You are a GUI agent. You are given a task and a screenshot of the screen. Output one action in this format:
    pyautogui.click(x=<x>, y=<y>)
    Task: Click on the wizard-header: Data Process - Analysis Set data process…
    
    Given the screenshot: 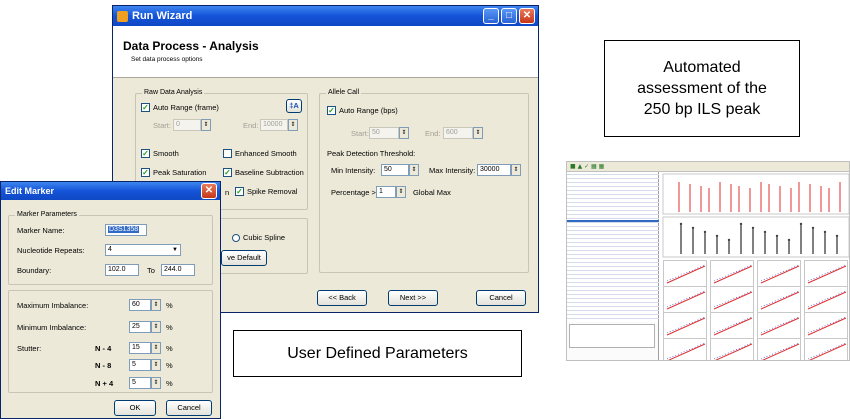 What is the action you would take?
    pyautogui.click(x=325, y=52)
    